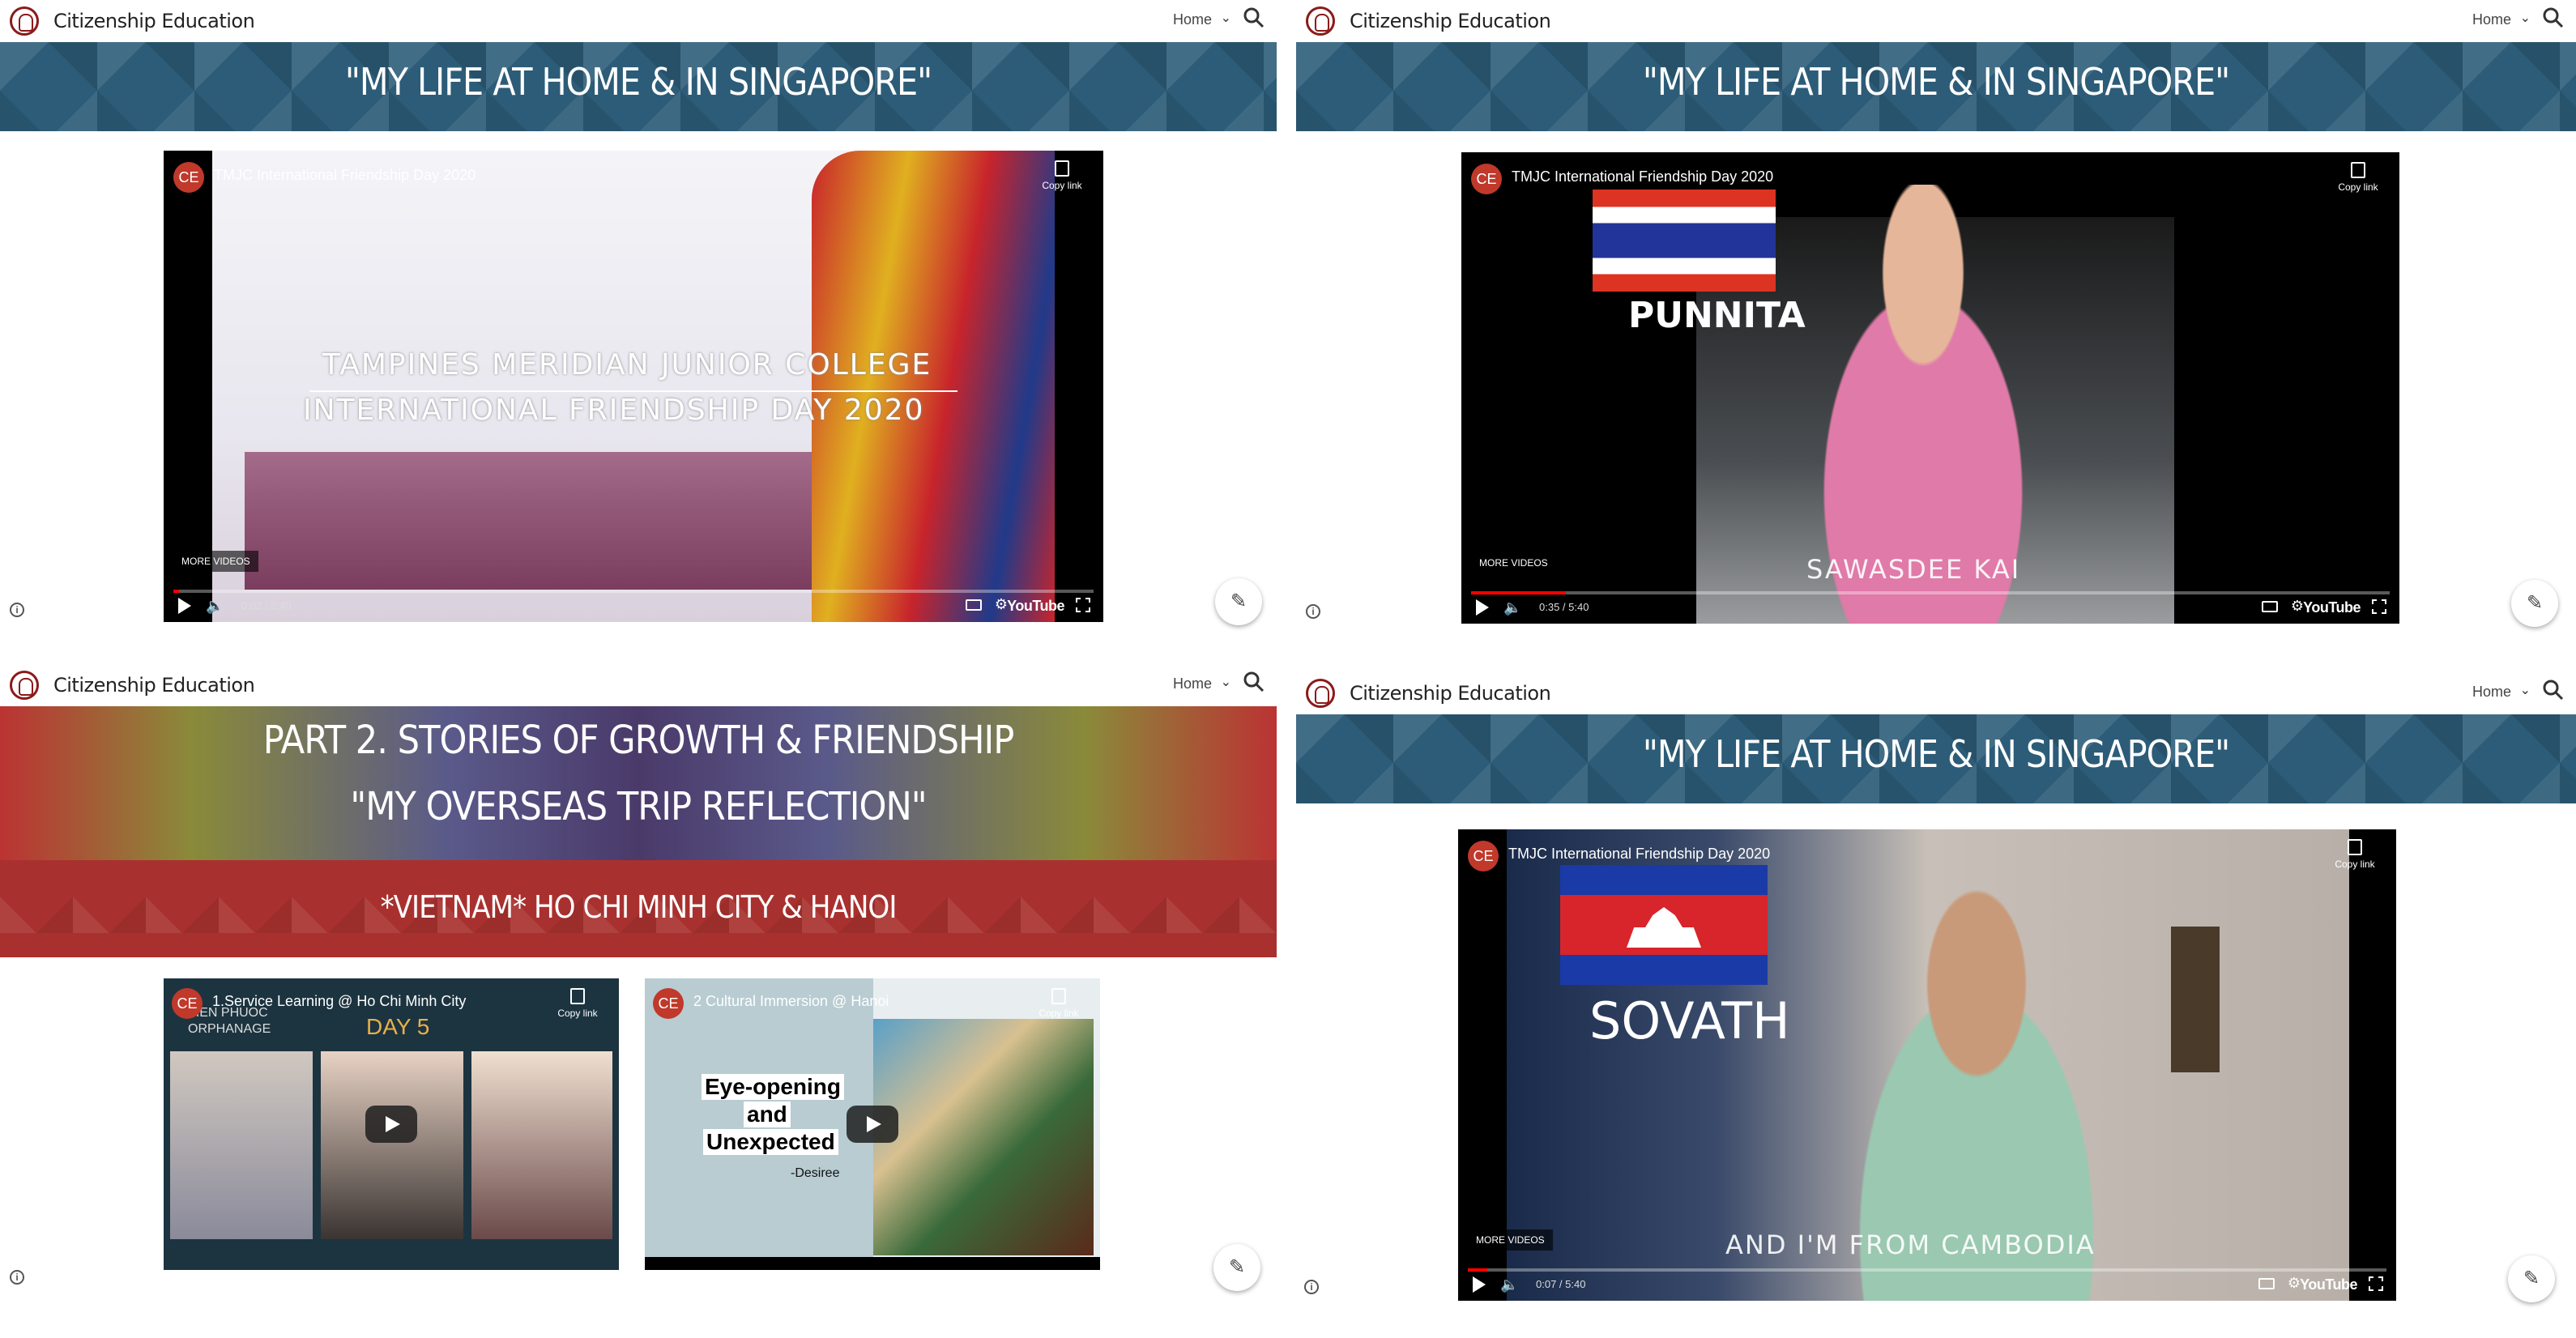 The image size is (2576, 1338). What do you see at coordinates (773, 1087) in the screenshot?
I see `quote-line-1: Eye-opening` at bounding box center [773, 1087].